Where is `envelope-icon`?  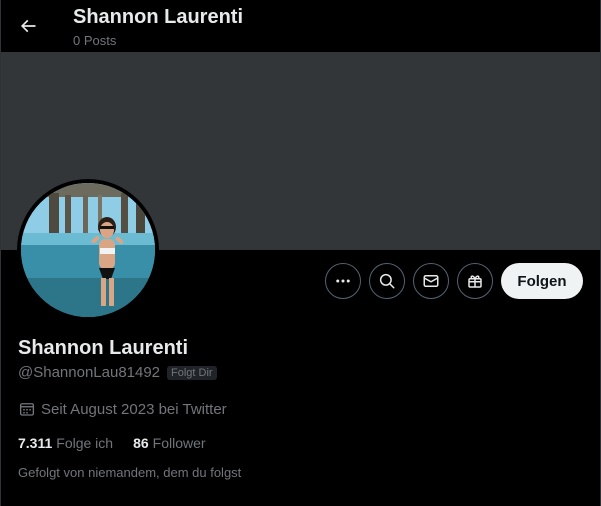 envelope-icon is located at coordinates (431, 281).